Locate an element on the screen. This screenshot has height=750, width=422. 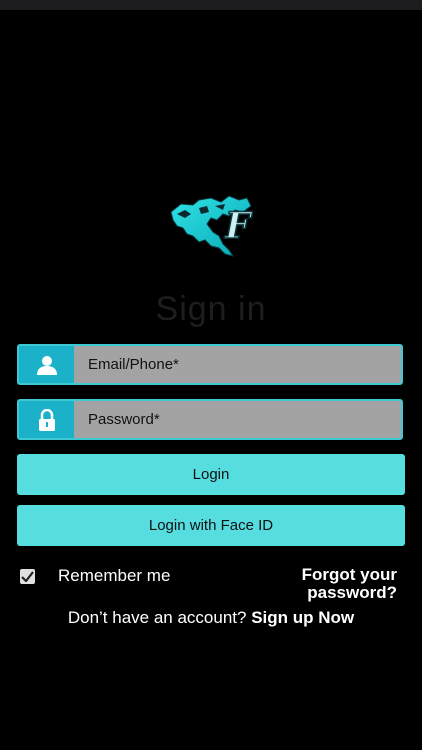
email-input is located at coordinates (237, 364).